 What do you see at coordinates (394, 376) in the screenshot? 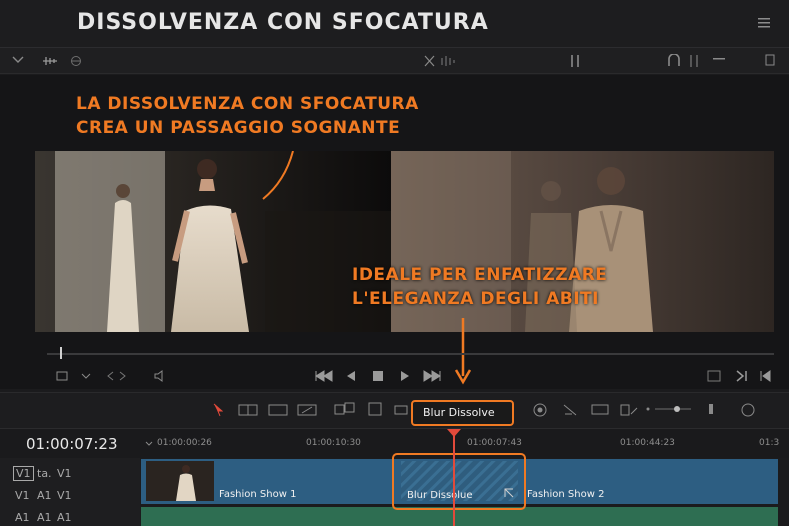
I see `transport-controls` at bounding box center [394, 376].